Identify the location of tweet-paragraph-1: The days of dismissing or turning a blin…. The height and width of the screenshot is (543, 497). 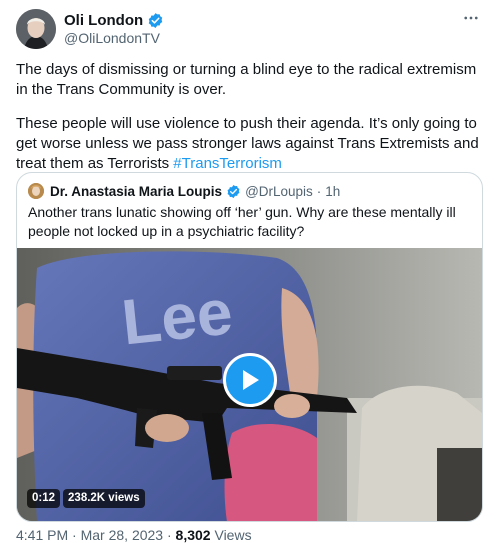
(246, 79).